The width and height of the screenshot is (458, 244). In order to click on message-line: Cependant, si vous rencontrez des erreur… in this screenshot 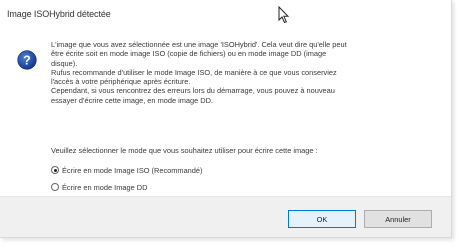, I will do `click(193, 91)`.